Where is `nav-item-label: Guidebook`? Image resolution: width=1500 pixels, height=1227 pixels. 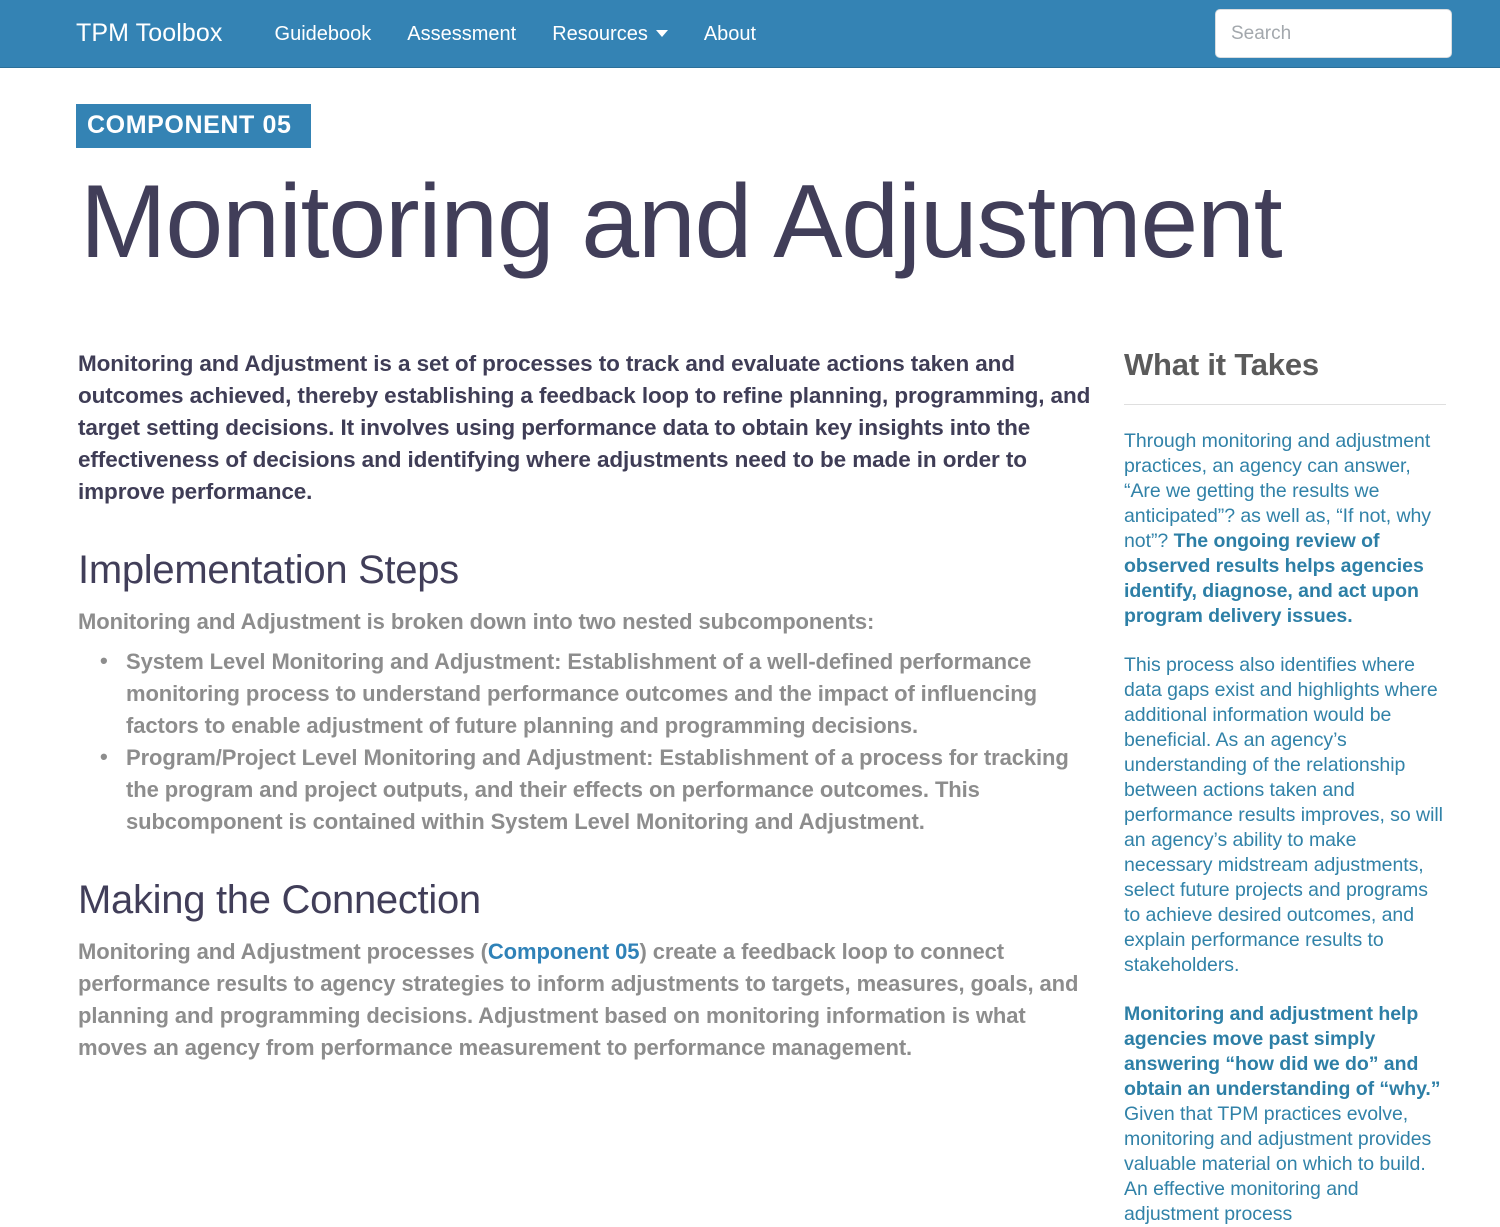 nav-item-label: Guidebook is located at coordinates (323, 33).